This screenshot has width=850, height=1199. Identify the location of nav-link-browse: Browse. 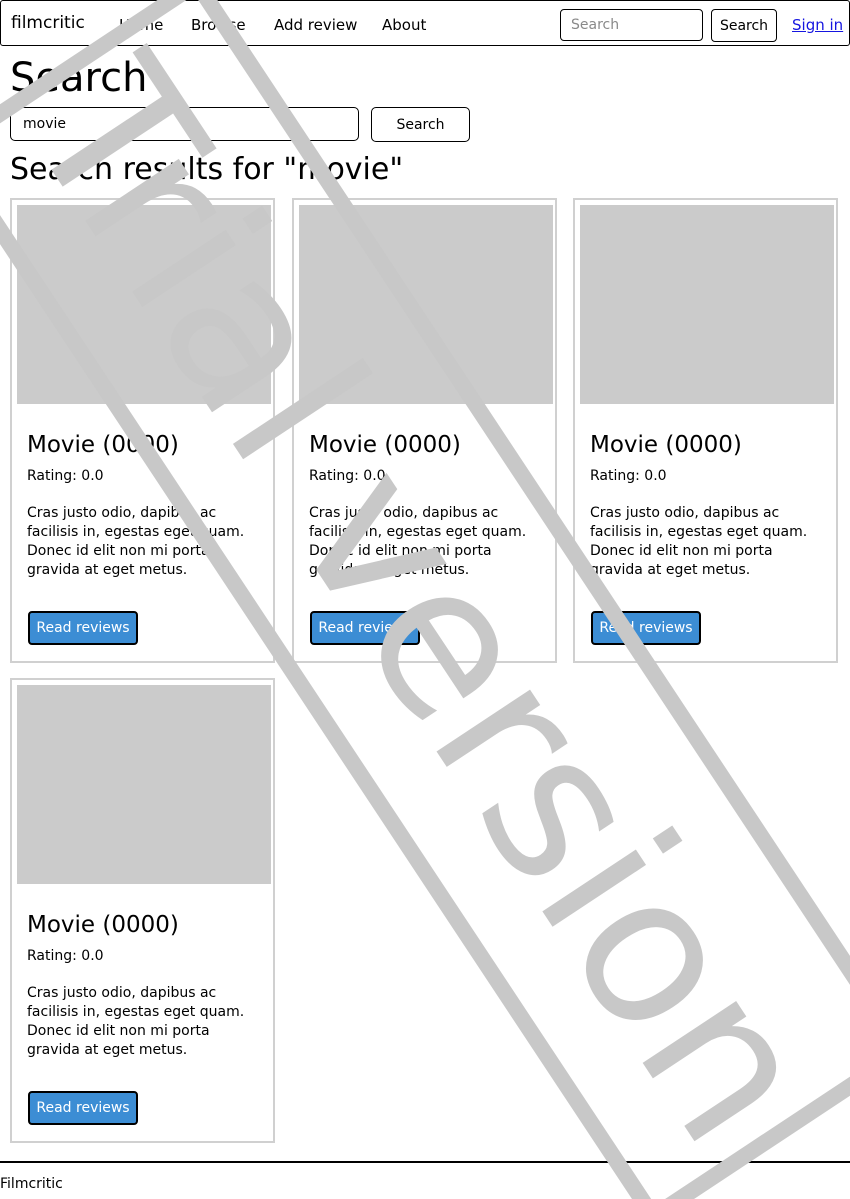
(218, 25).